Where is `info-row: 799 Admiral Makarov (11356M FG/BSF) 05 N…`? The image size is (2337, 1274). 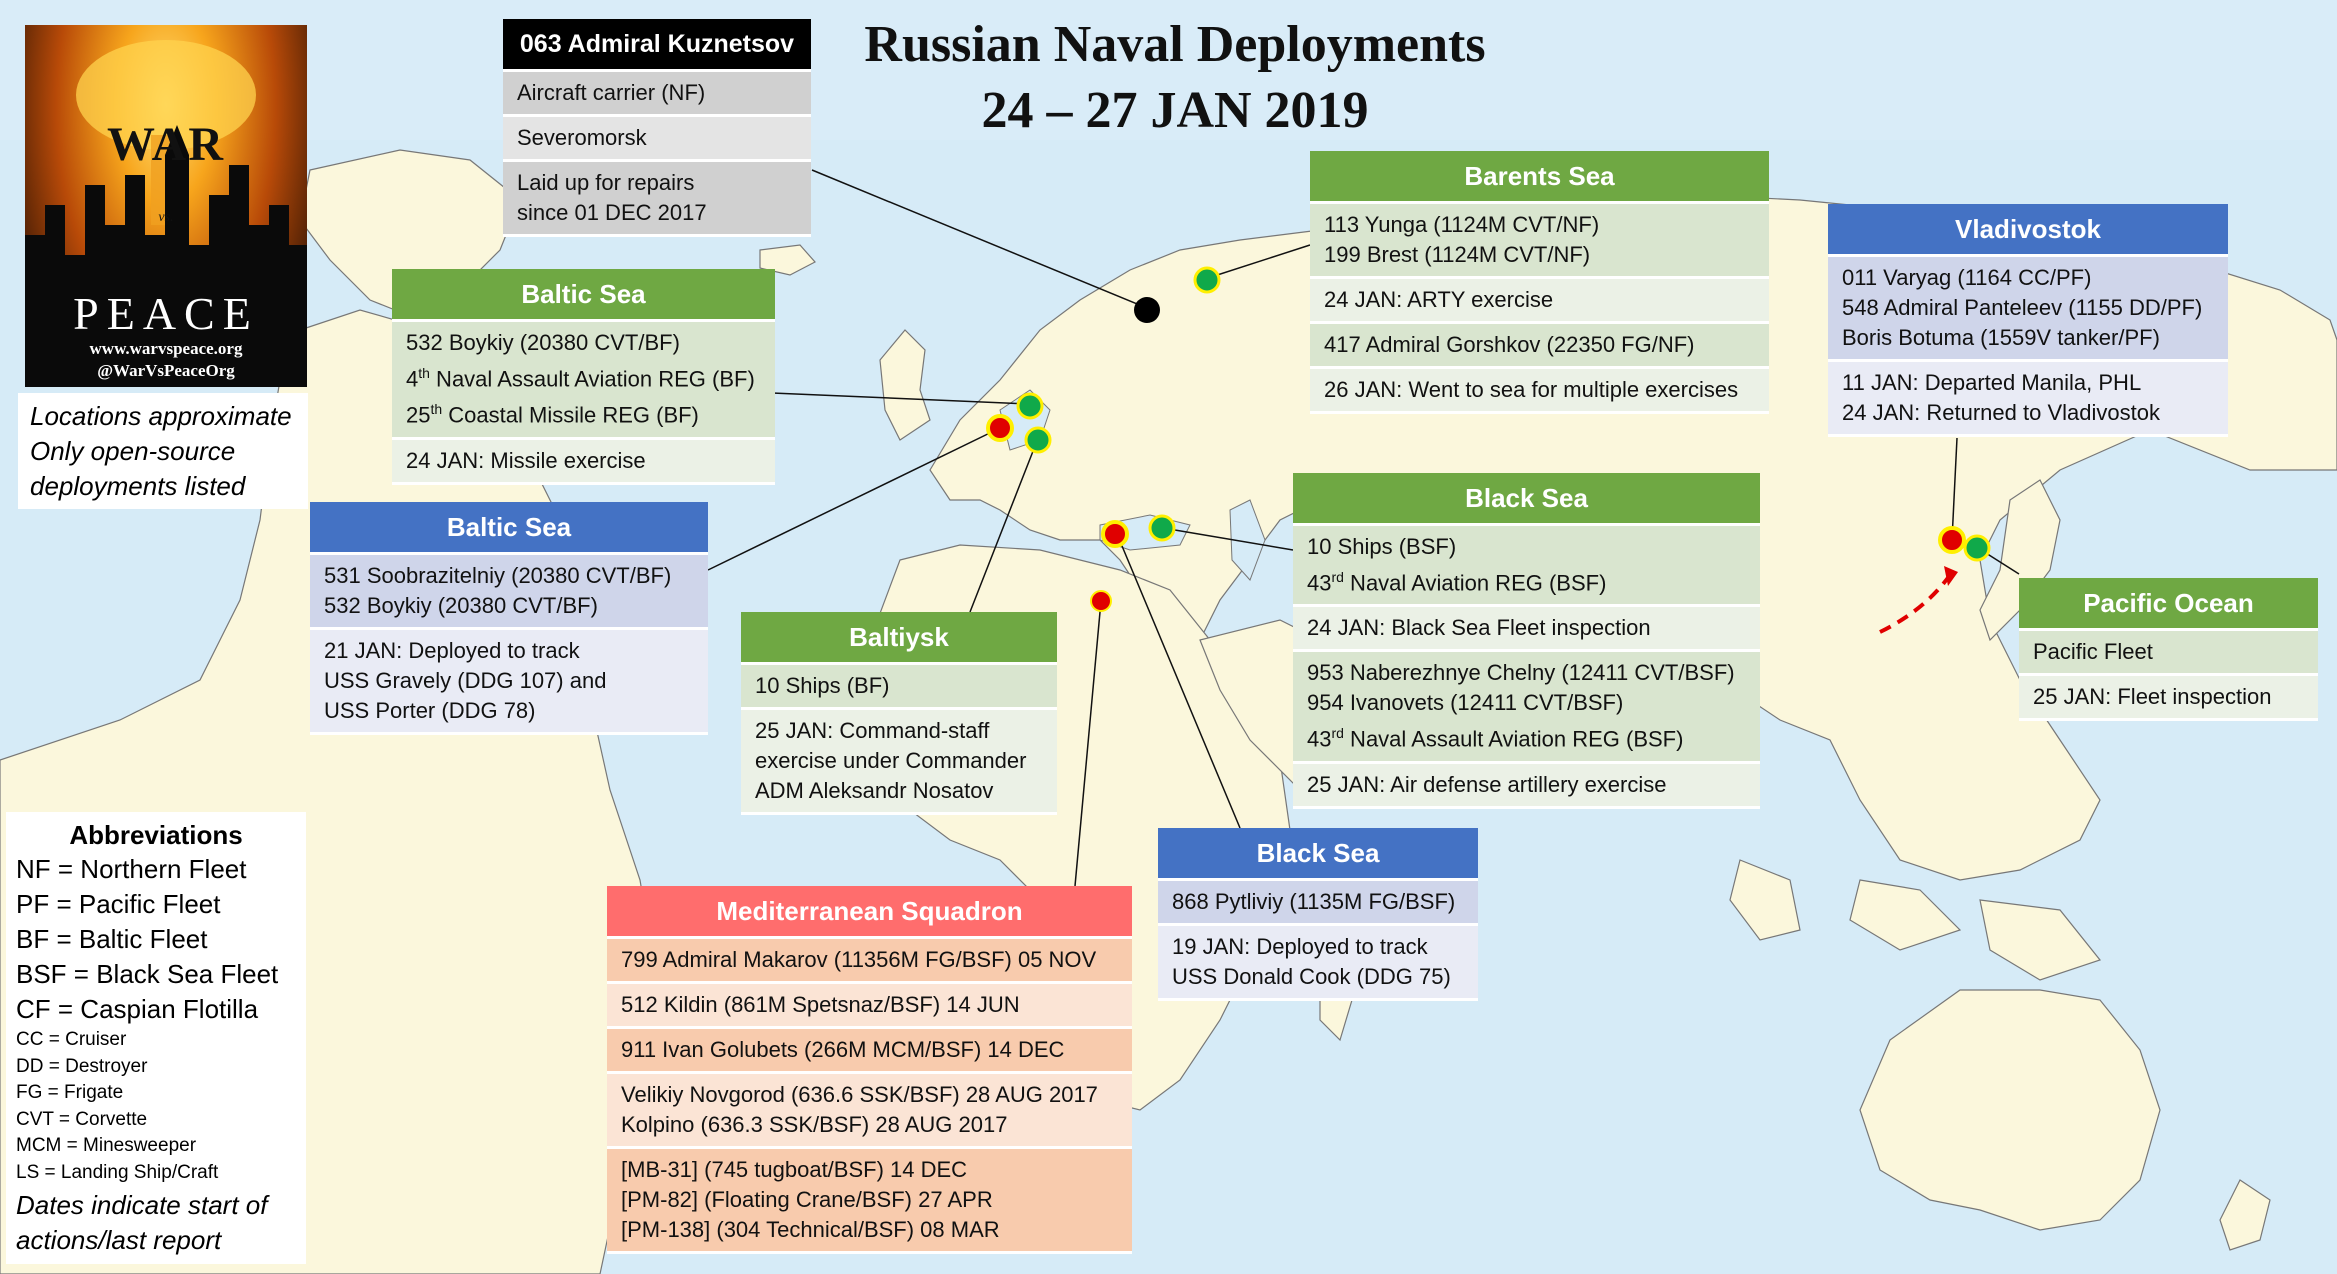 info-row: 799 Admiral Makarov (11356M FG/BSF) 05 N… is located at coordinates (869, 961).